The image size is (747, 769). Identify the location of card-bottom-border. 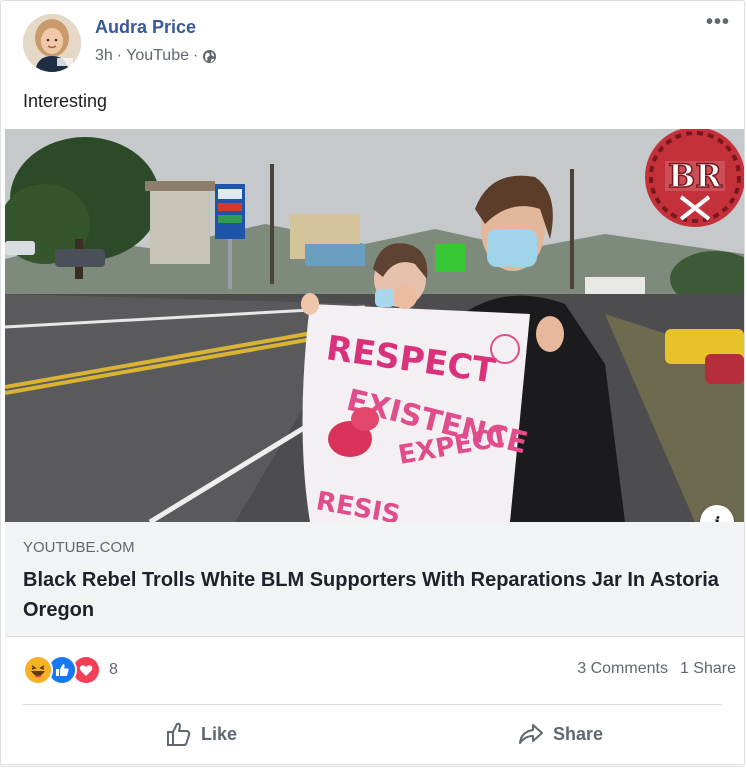
(372, 764).